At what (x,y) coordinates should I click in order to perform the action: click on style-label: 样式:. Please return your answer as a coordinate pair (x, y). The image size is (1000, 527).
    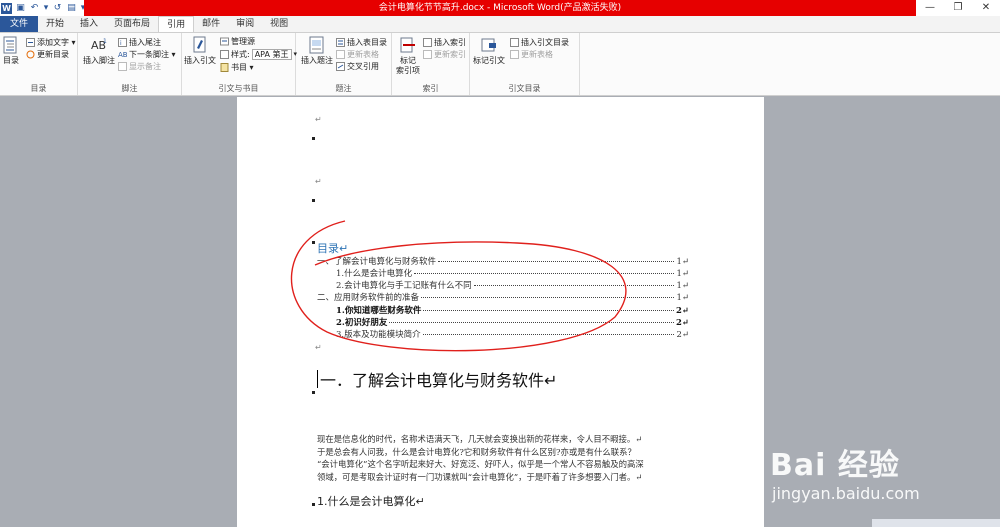
    Looking at the image, I should click on (240, 54).